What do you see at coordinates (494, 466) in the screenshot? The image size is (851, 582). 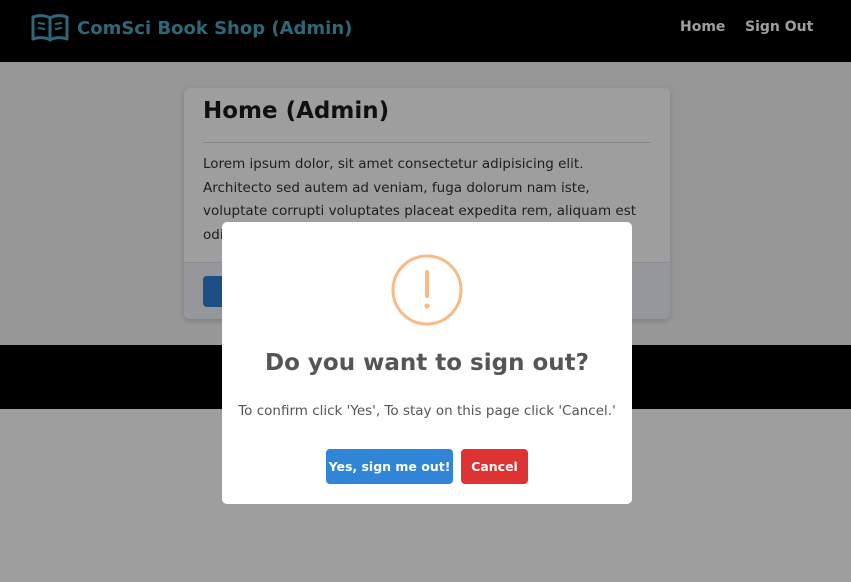 I see `cancel-button: Cancel` at bounding box center [494, 466].